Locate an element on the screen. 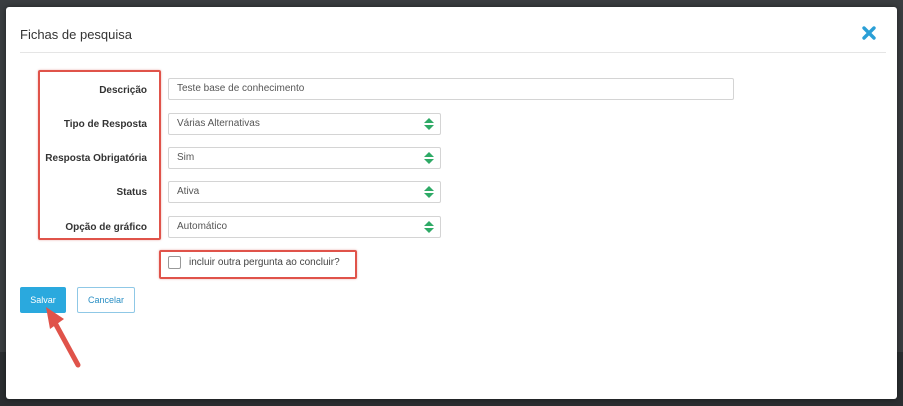  header-divider is located at coordinates (453, 52).